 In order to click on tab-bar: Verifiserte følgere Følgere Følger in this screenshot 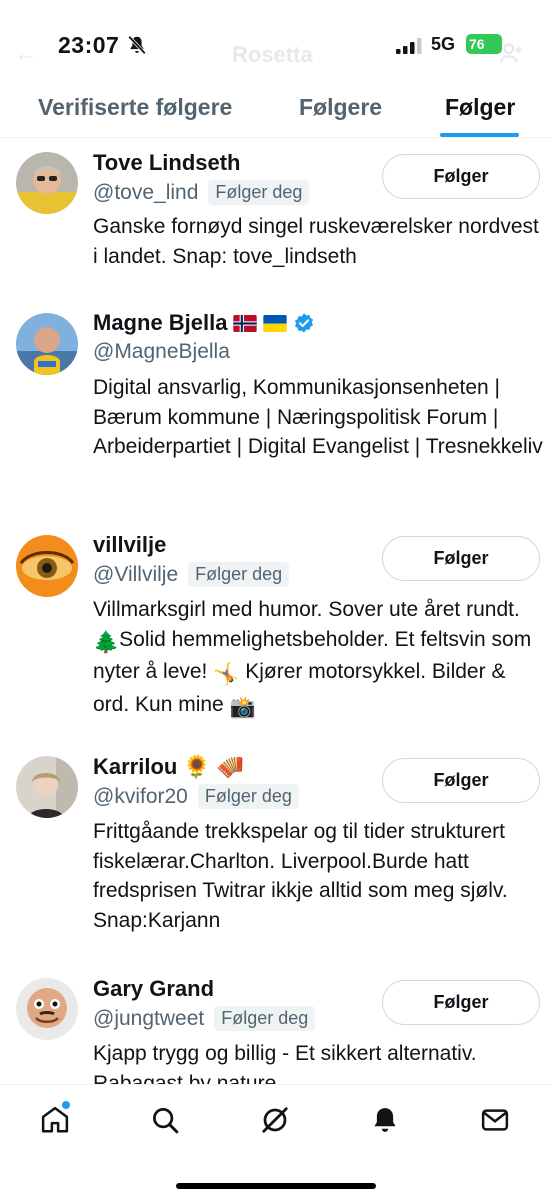, I will do `click(276, 111)`.